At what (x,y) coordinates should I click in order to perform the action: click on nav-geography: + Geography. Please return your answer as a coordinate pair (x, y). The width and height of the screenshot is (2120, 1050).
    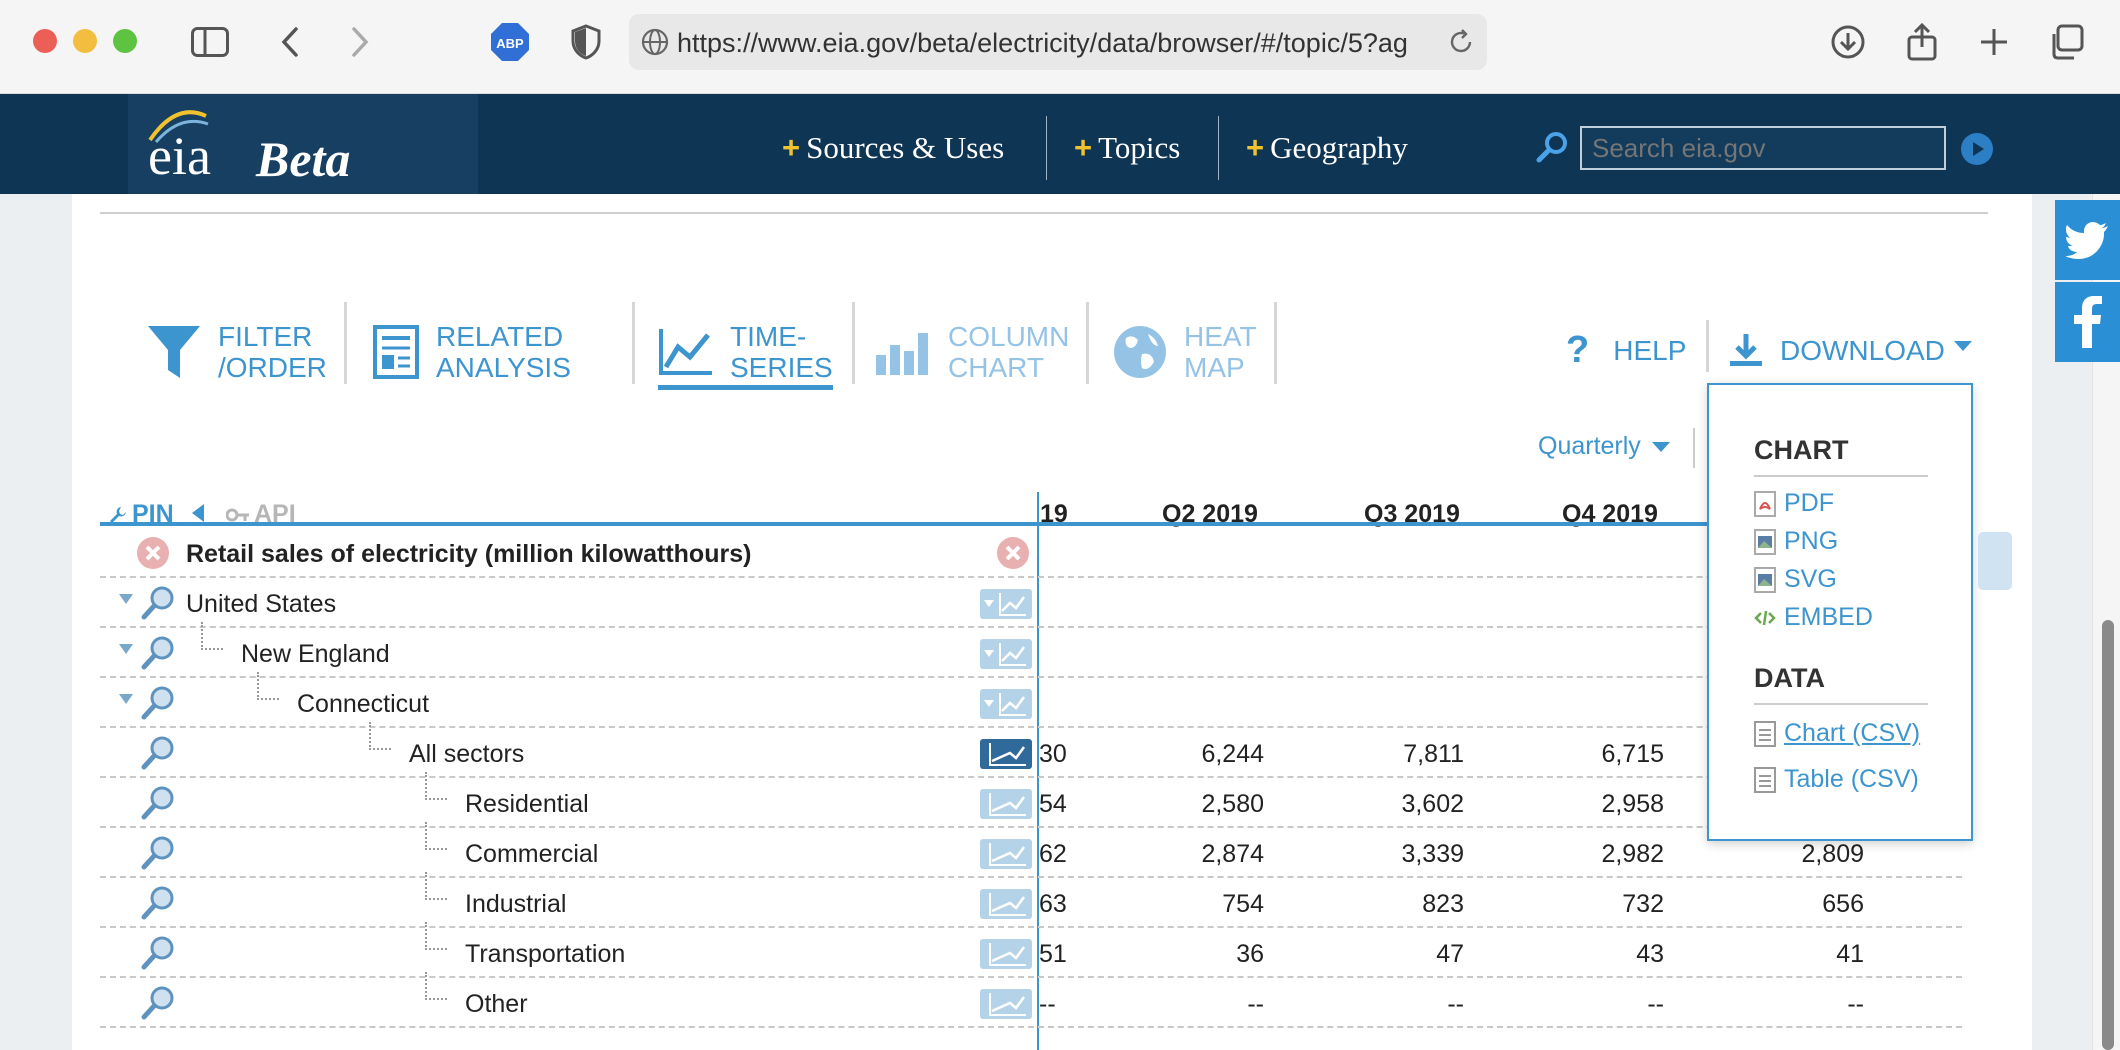
    Looking at the image, I should click on (1327, 148).